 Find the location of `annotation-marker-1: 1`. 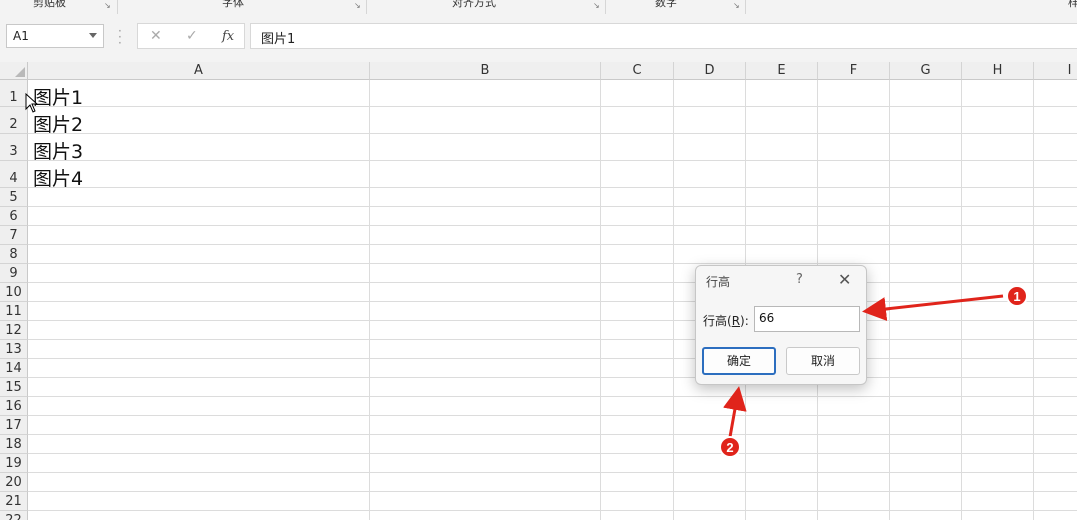

annotation-marker-1: 1 is located at coordinates (1017, 296).